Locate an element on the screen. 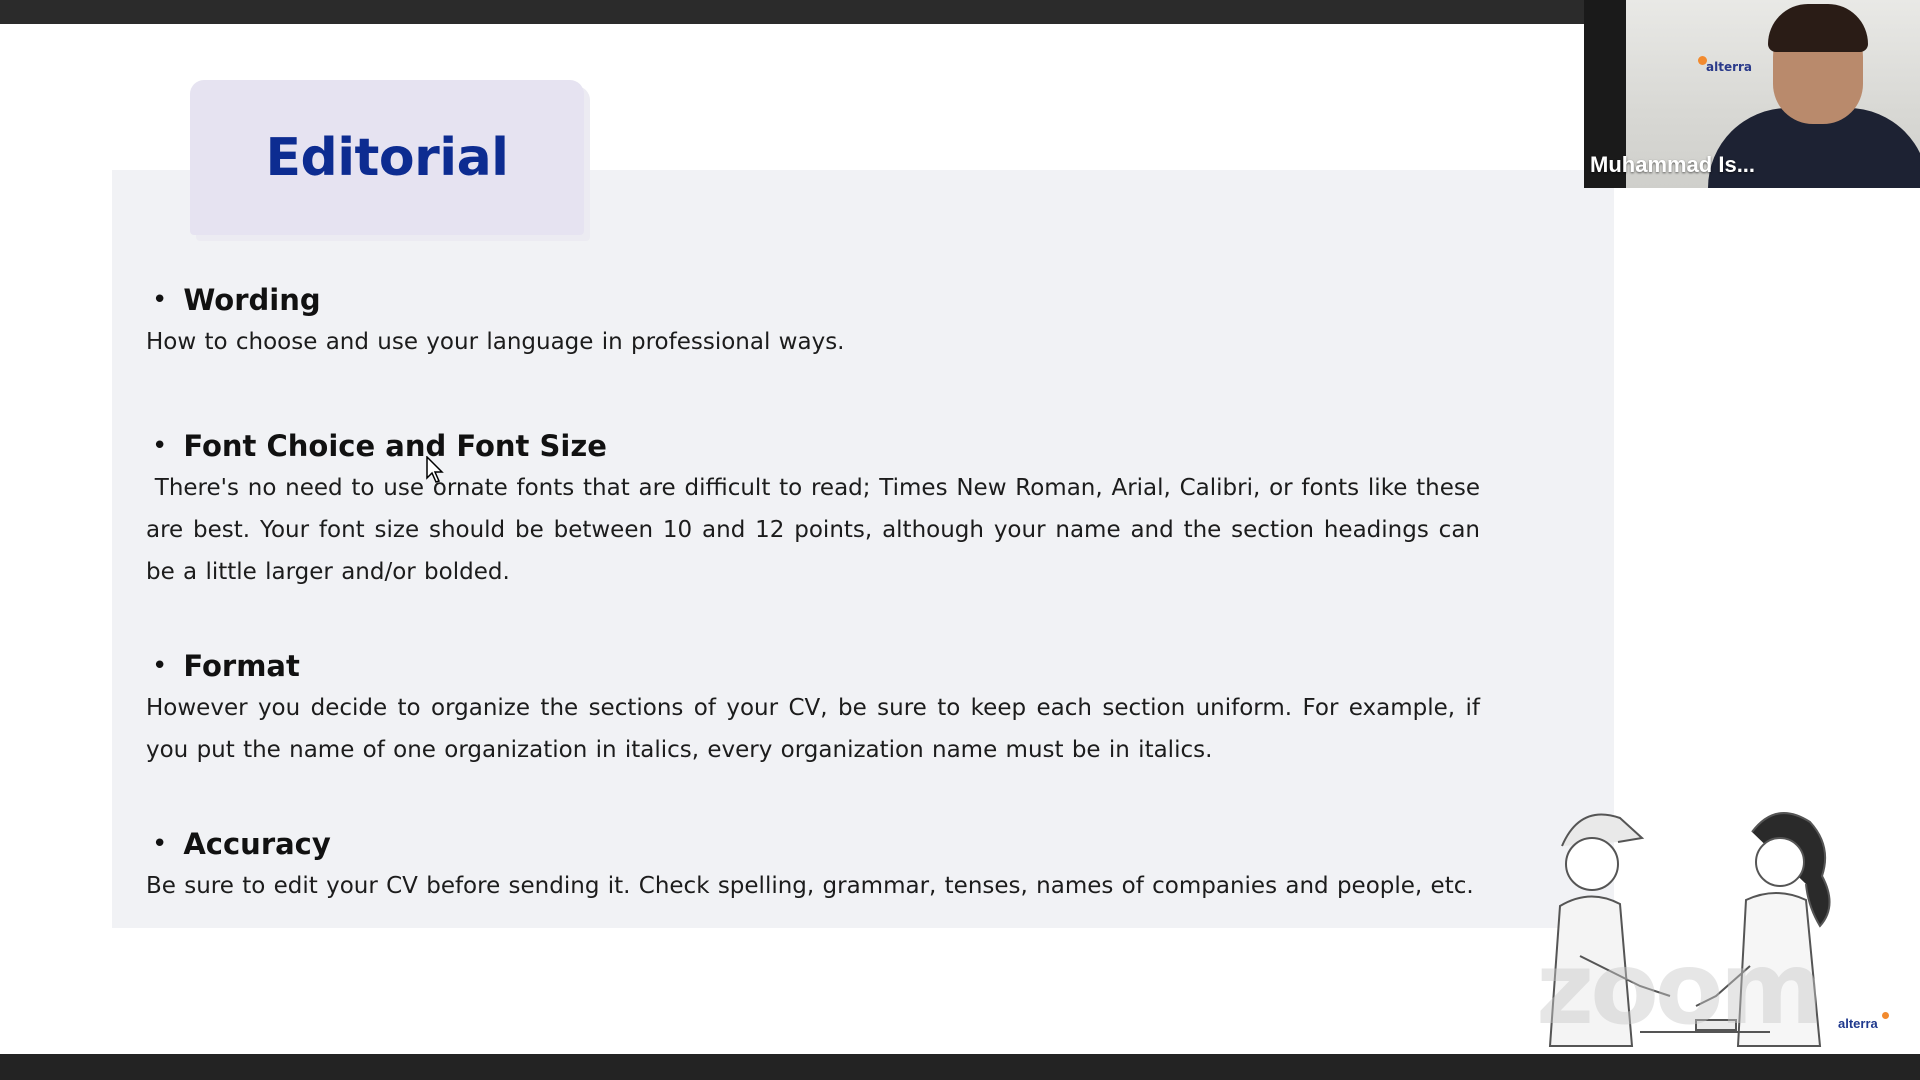 Image resolution: width=1920 pixels, height=1080 pixels. section-heading-text: Wording is located at coordinates (252, 300).